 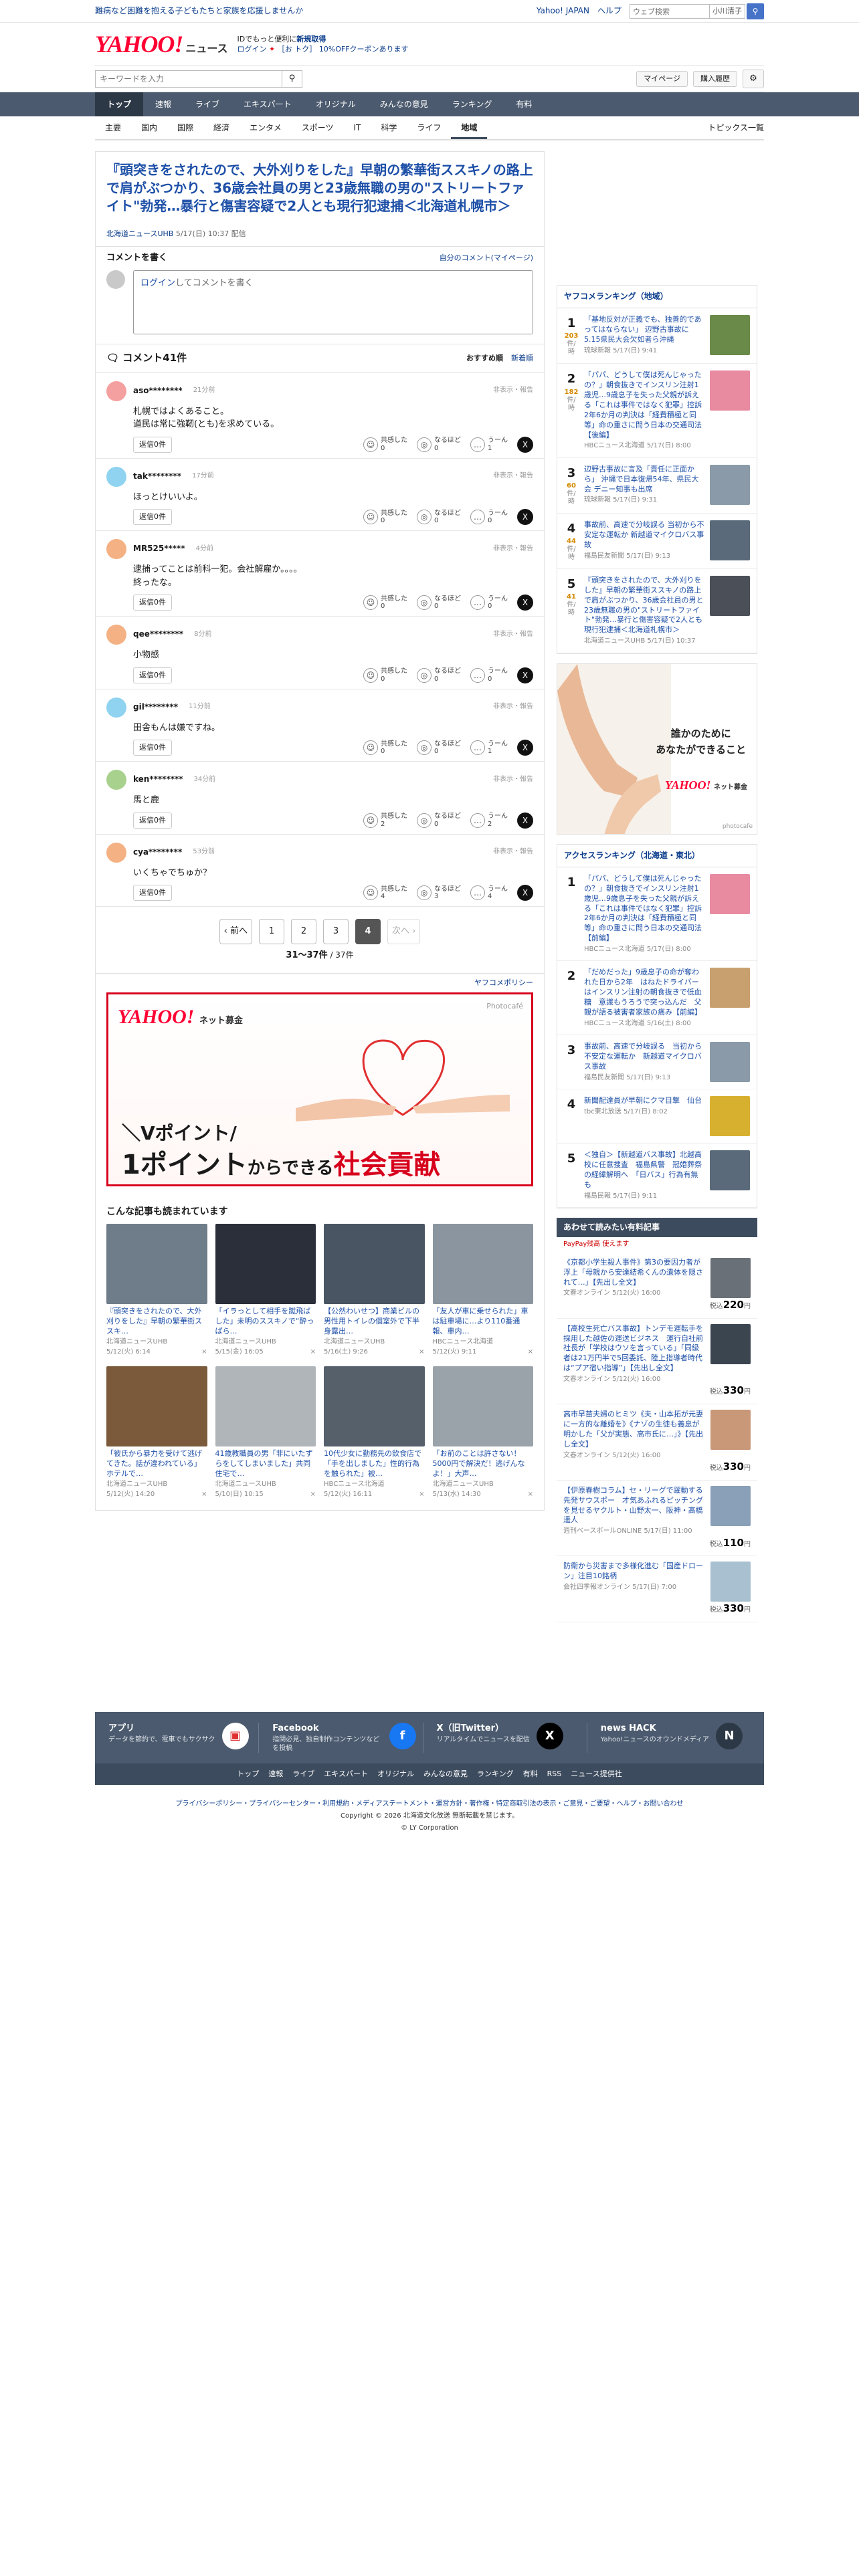 I want to click on page-3-button: 3, so click(x=336, y=932).